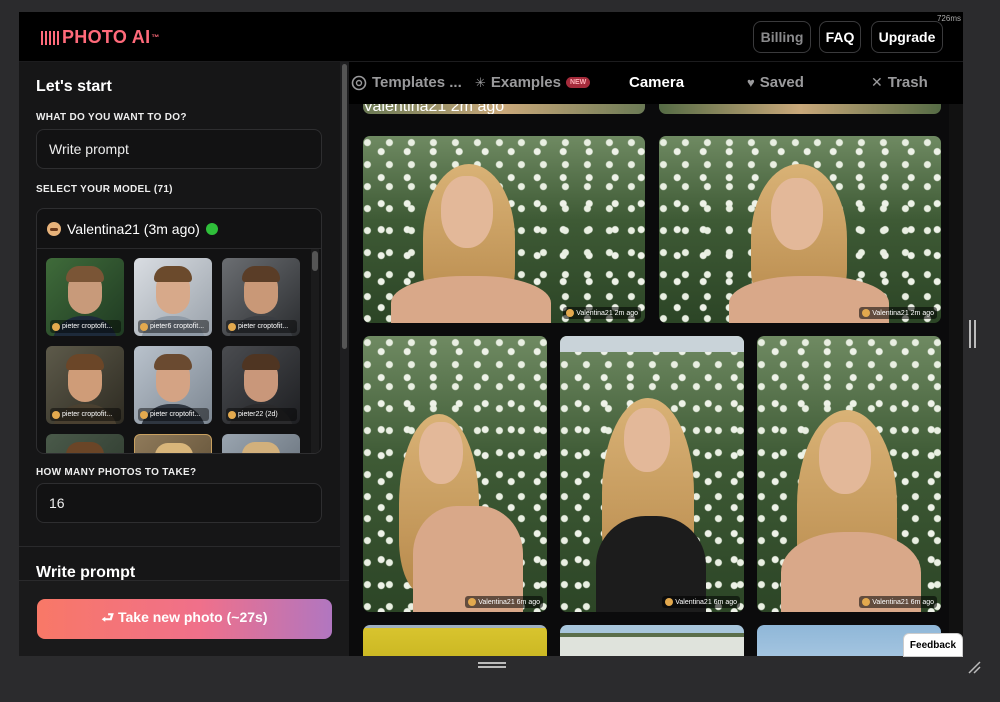  What do you see at coordinates (106, 37) in the screenshot?
I see `brand-name: PHOTO AI` at bounding box center [106, 37].